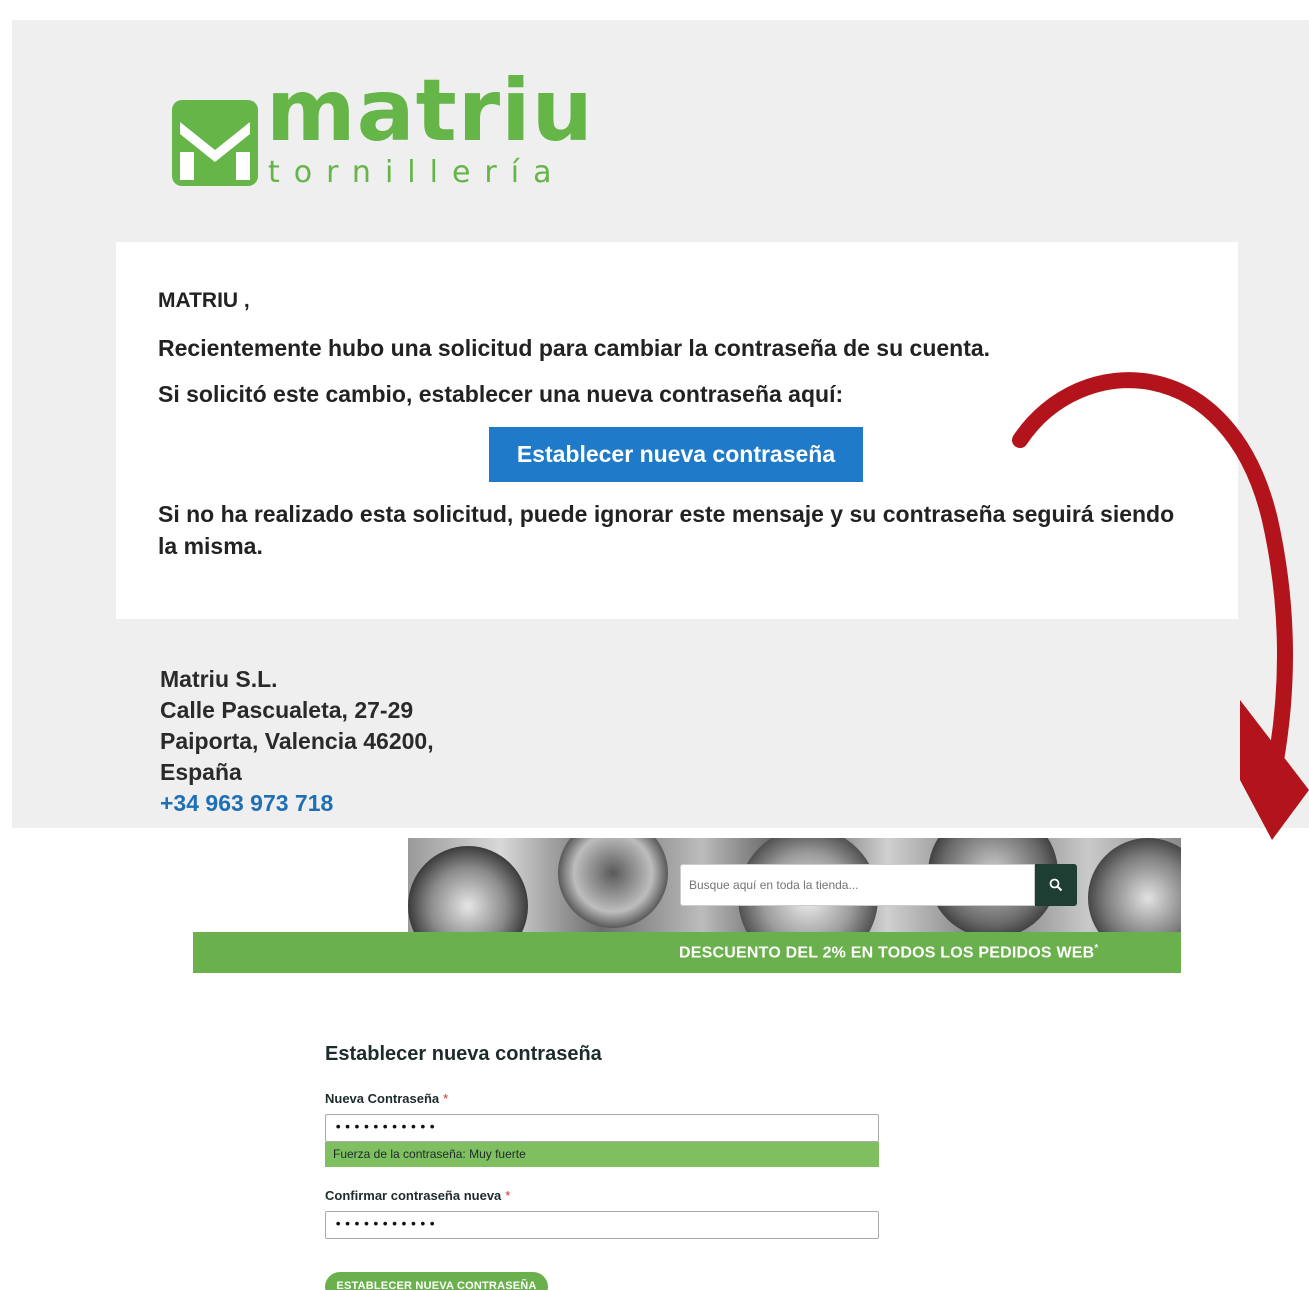 The image size is (1309, 1290). What do you see at coordinates (602, 1154) in the screenshot?
I see `password-strength-meter: Fuerza de la contraseña: Muy fuerte` at bounding box center [602, 1154].